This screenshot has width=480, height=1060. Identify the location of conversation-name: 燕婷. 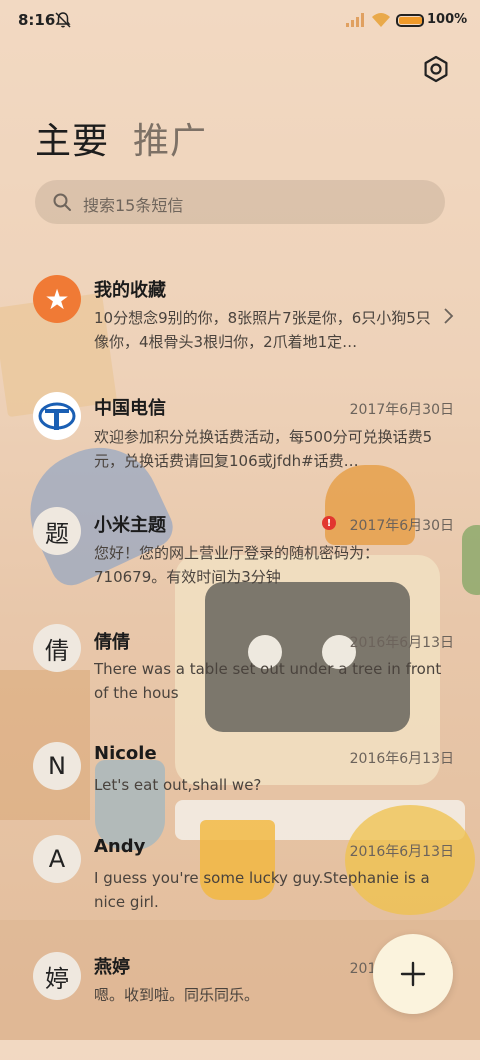
(112, 967).